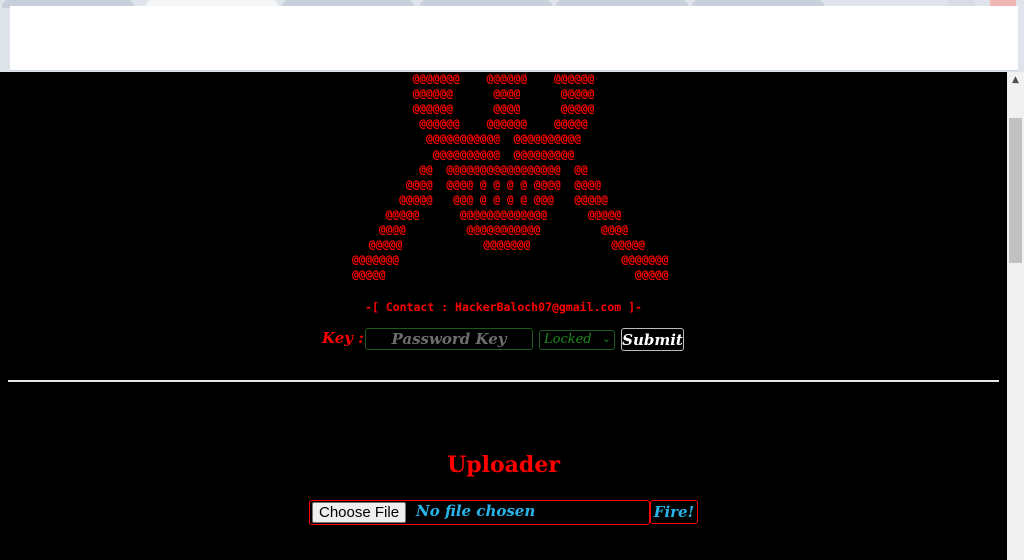  Describe the element at coordinates (652, 339) in the screenshot. I see `submit-button: Submit` at that location.